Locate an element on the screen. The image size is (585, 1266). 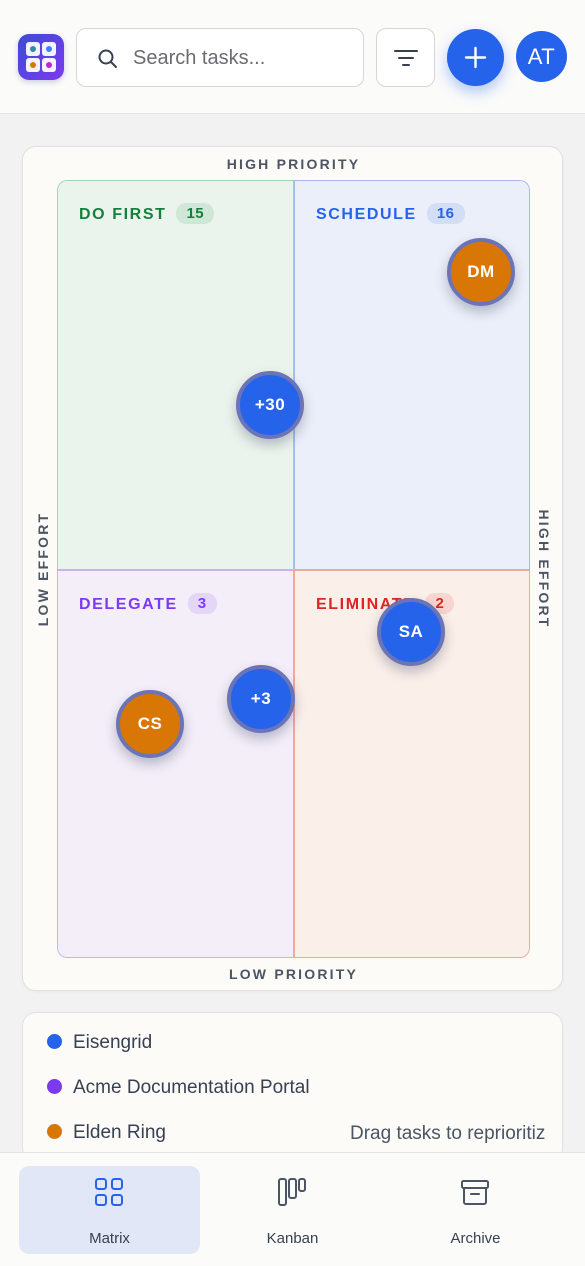
quadrant-schedule: SCHEDULE 16 is located at coordinates (412, 375).